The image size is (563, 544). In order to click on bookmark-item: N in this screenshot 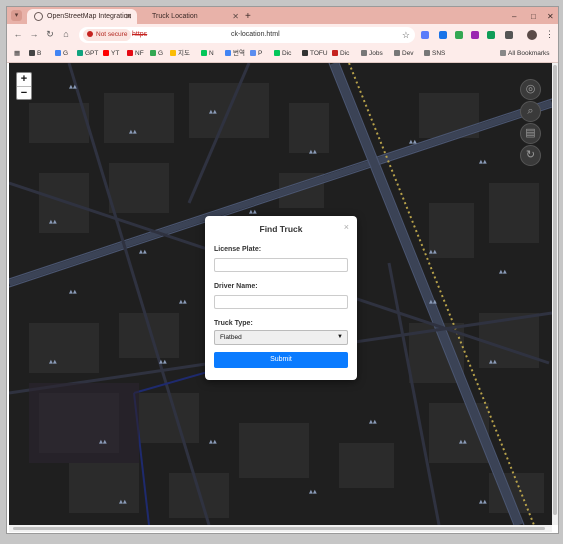, I will do `click(207, 54)`.